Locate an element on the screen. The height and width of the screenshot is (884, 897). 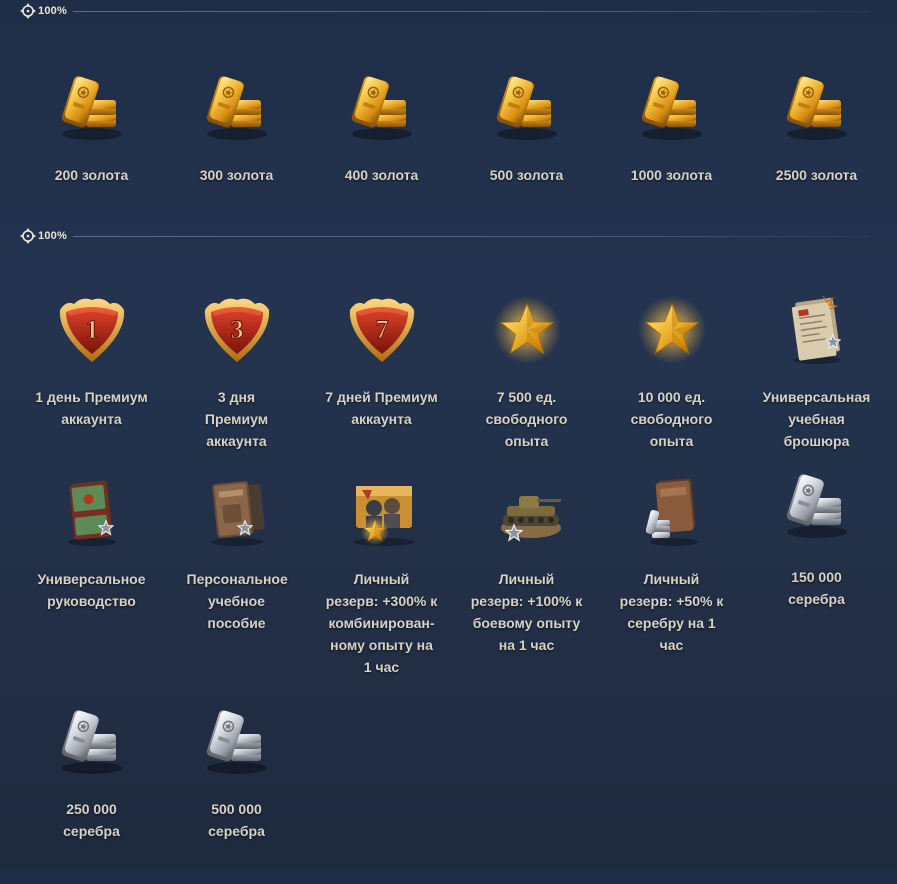
personal-training-manual-icon is located at coordinates (237, 512).